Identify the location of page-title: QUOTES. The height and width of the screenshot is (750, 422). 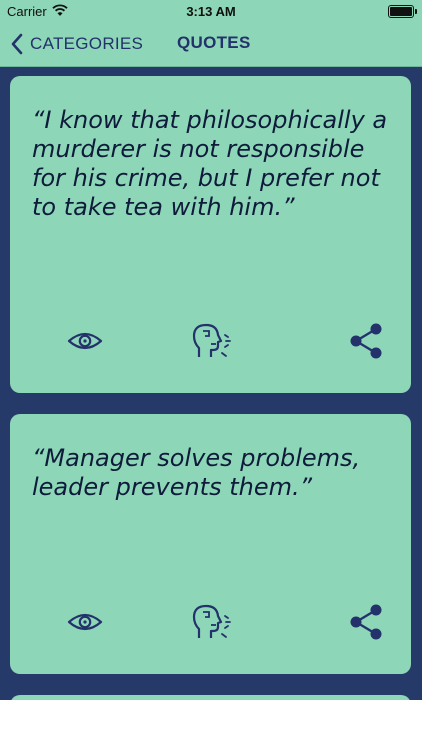
(214, 42).